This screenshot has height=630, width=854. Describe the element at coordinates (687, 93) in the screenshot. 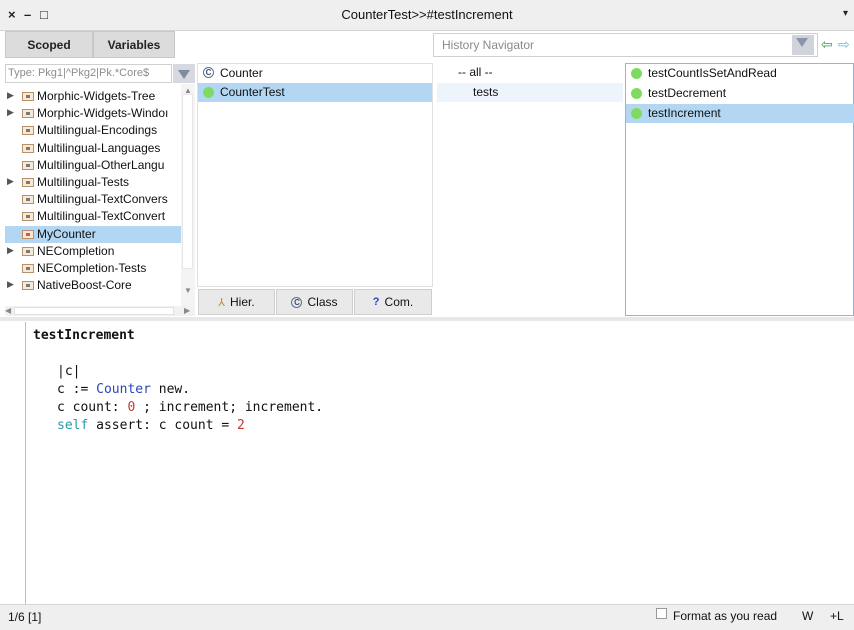

I see `method-label: testDecrement` at that location.